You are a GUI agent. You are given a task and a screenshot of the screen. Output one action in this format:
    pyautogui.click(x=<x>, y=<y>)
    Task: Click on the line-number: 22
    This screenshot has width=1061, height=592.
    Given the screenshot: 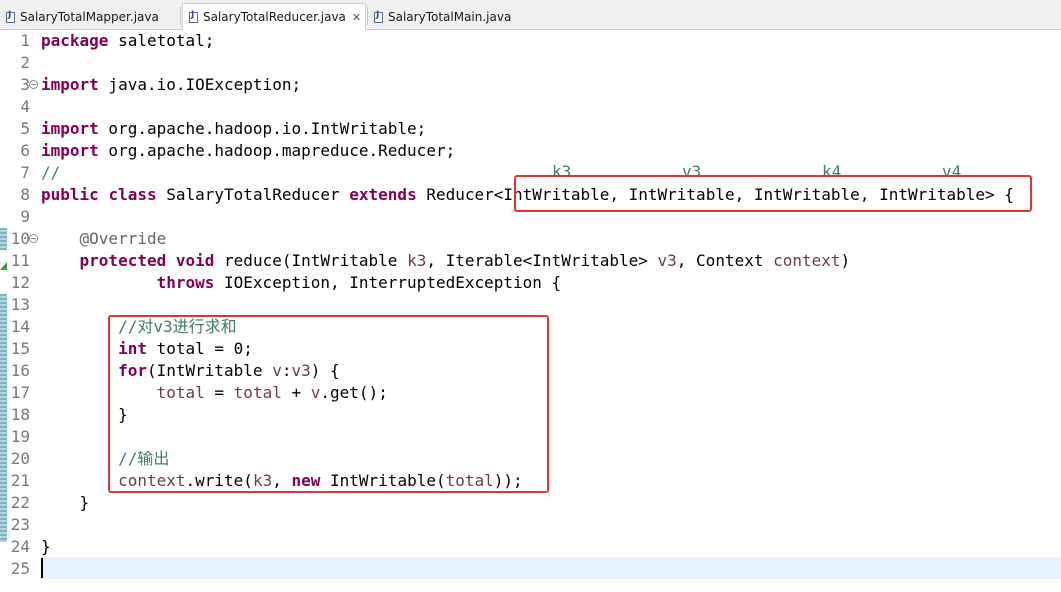 What is the action you would take?
    pyautogui.click(x=20, y=502)
    